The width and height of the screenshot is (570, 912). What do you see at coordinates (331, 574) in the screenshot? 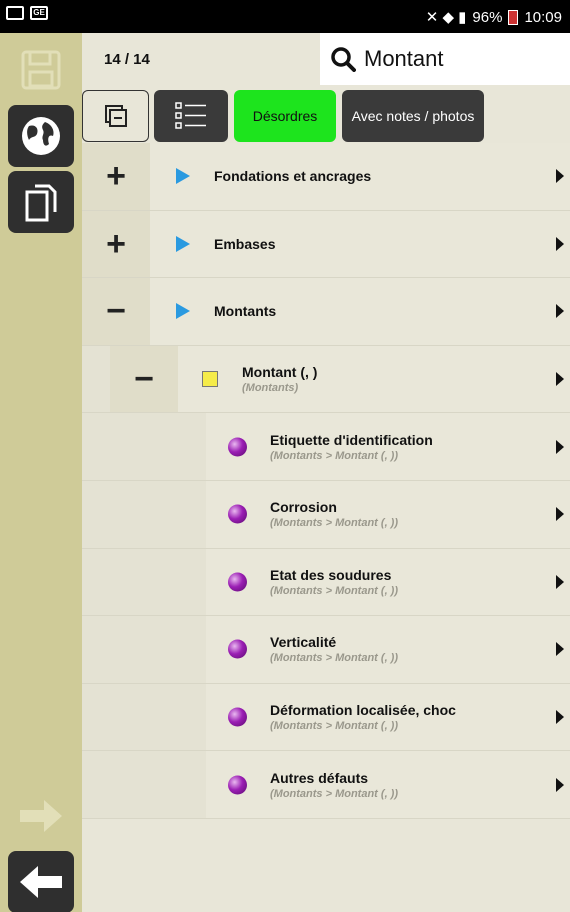
I see `item-title: Etat des soudures` at bounding box center [331, 574].